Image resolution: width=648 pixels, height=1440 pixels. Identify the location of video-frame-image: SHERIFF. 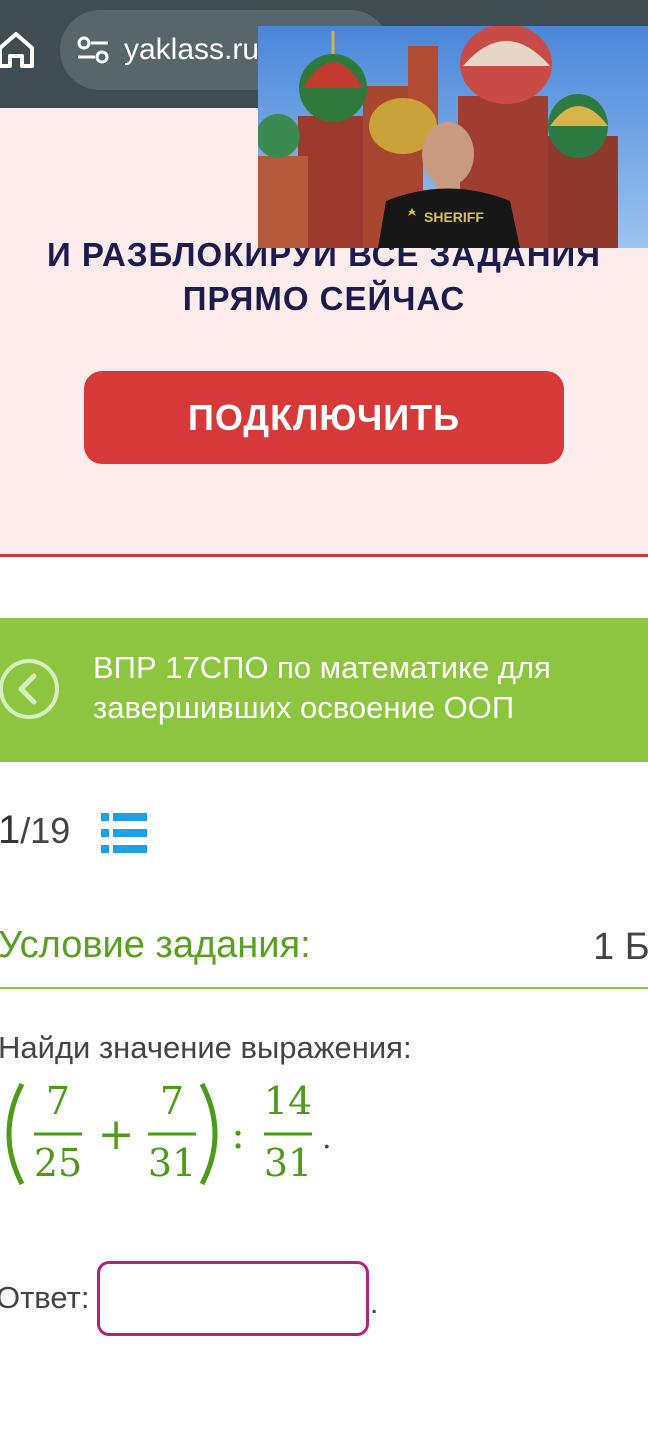
(453, 137).